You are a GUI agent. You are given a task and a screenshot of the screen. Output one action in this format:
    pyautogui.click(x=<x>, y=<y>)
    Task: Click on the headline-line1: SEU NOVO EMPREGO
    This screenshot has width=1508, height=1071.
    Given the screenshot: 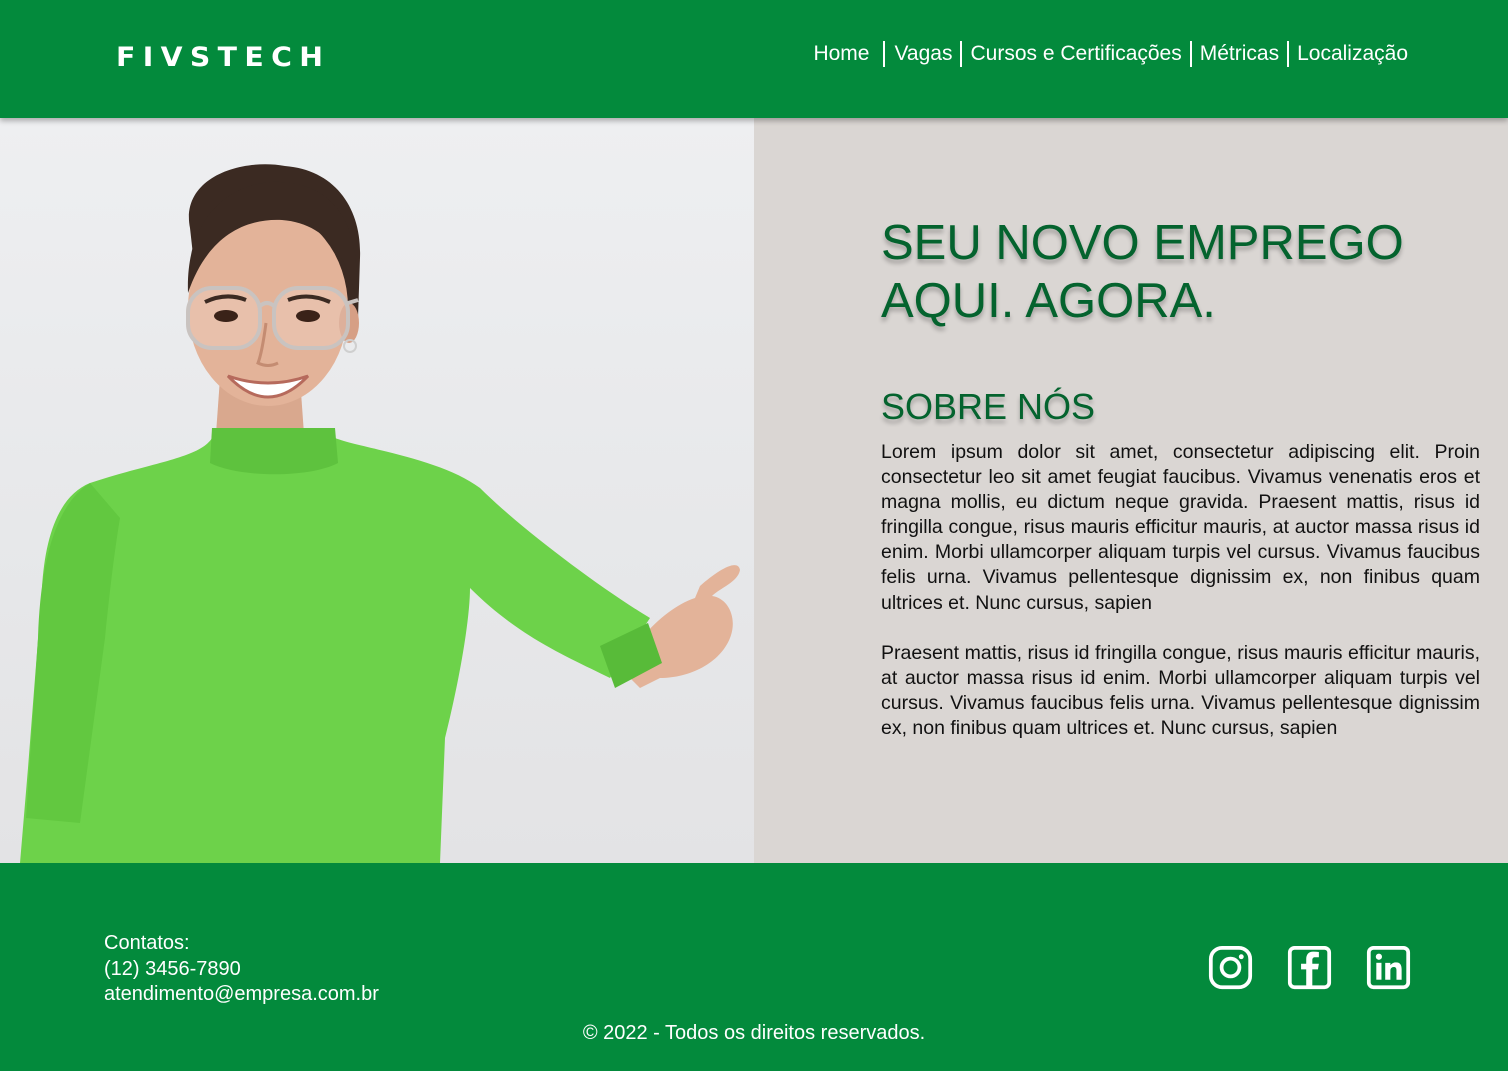 What is the action you would take?
    pyautogui.click(x=1142, y=243)
    